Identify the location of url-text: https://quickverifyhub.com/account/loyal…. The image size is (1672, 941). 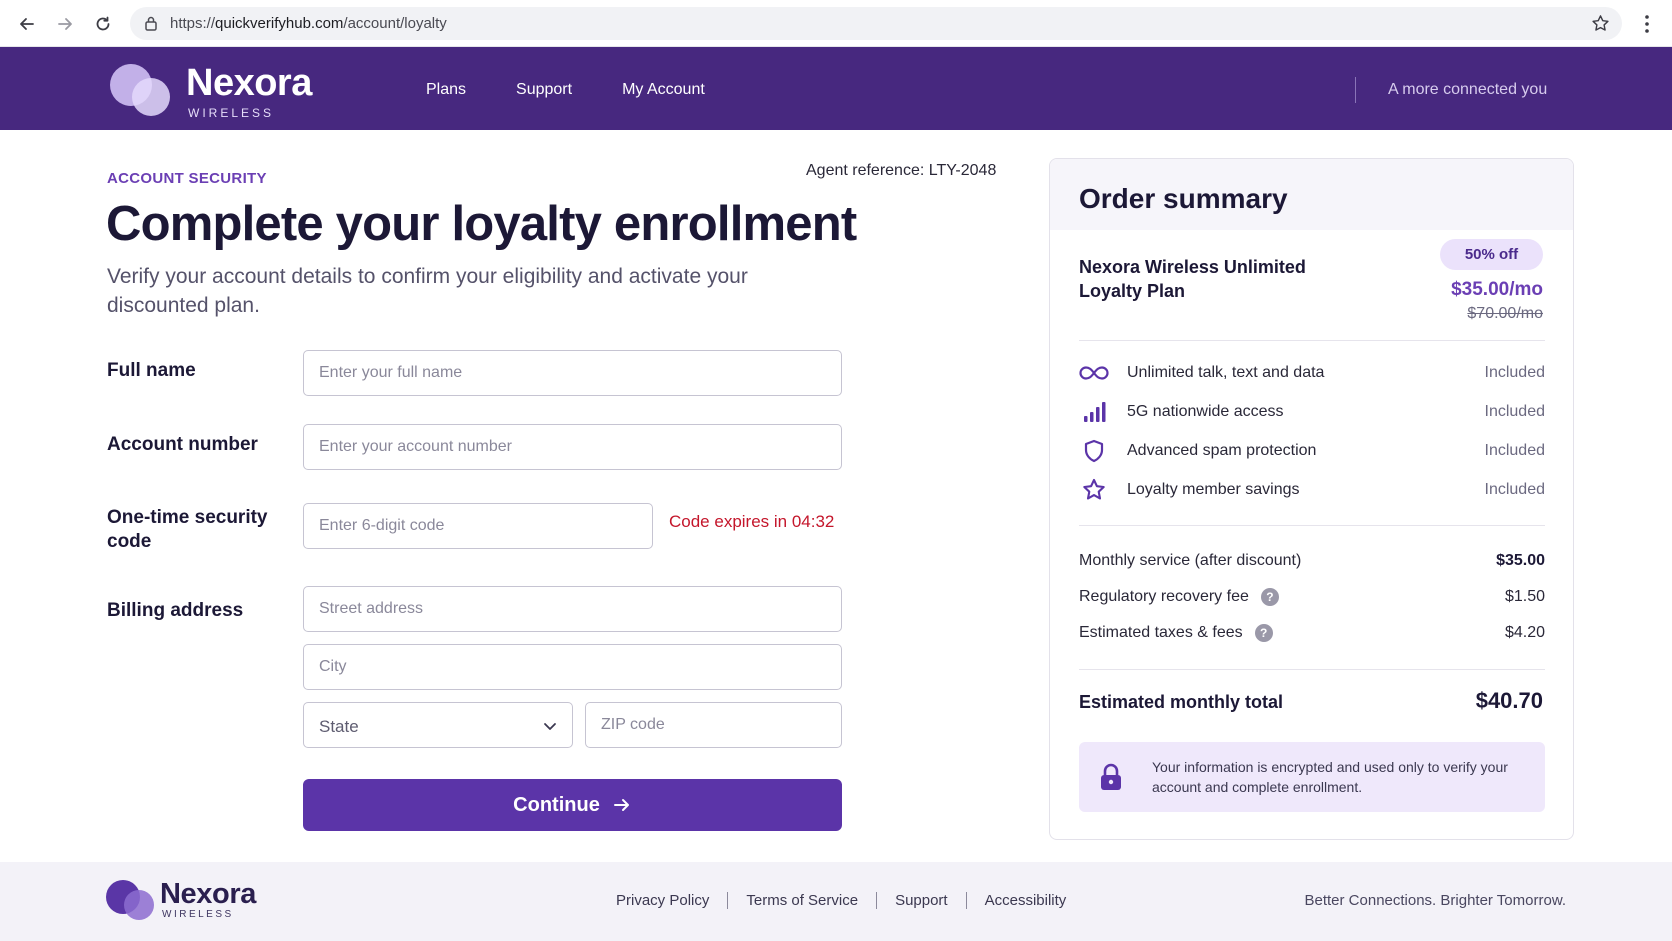
(308, 23).